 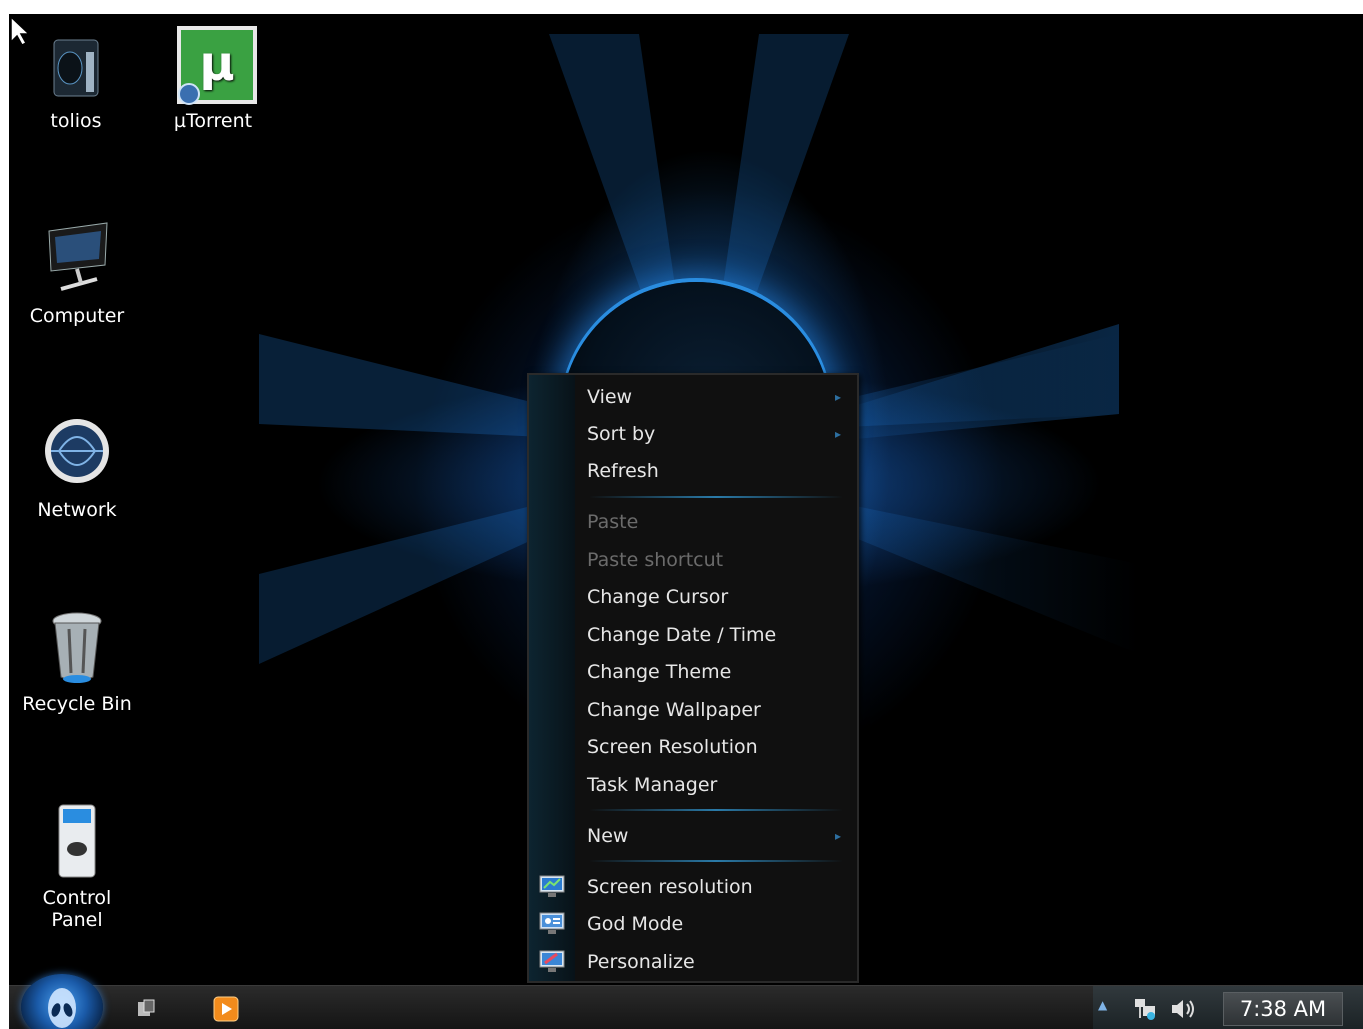 I want to click on desktop-icon-recycle-bin: Recycle Bin, so click(x=77, y=661).